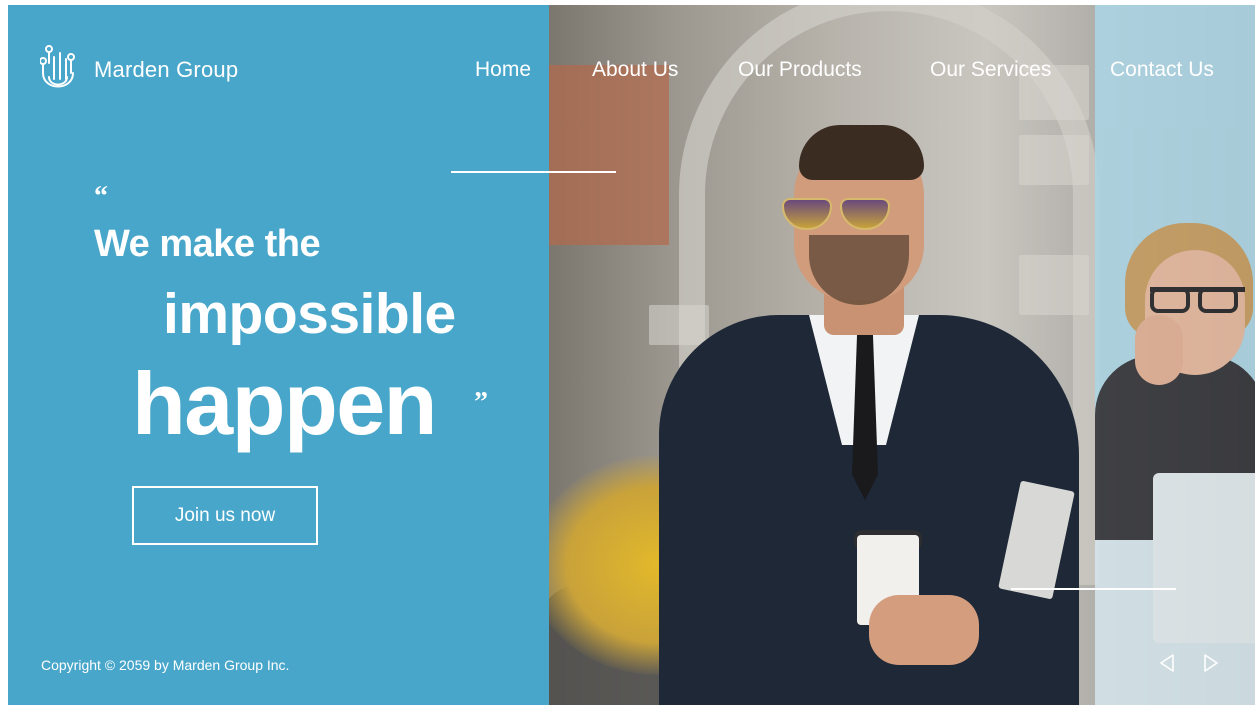 This screenshot has width=1255, height=705. Describe the element at coordinates (990, 70) in the screenshot. I see `nav-item-our-services: Our Services` at that location.